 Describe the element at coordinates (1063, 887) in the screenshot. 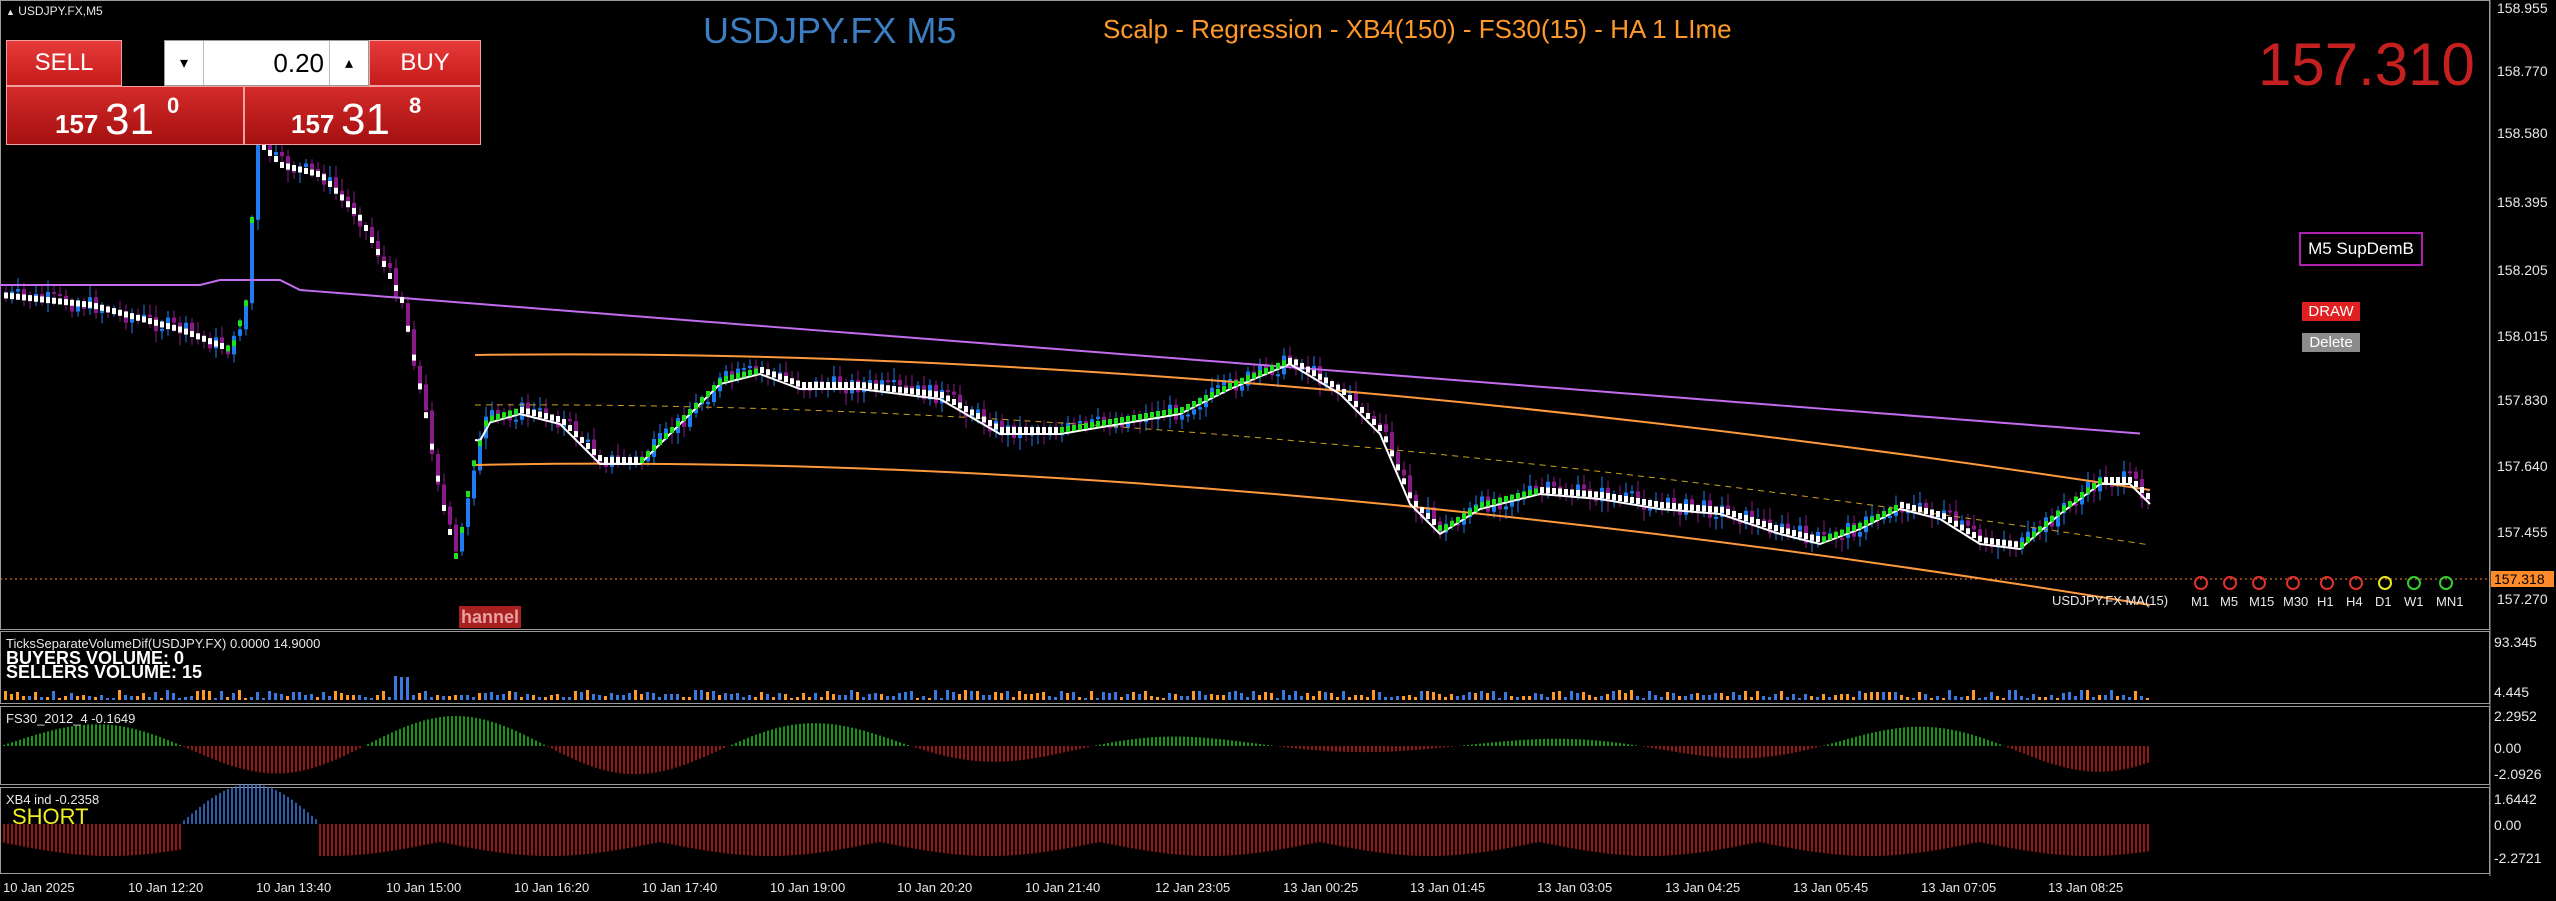

I see `time-axis-label: 10 Jan 21:40` at that location.